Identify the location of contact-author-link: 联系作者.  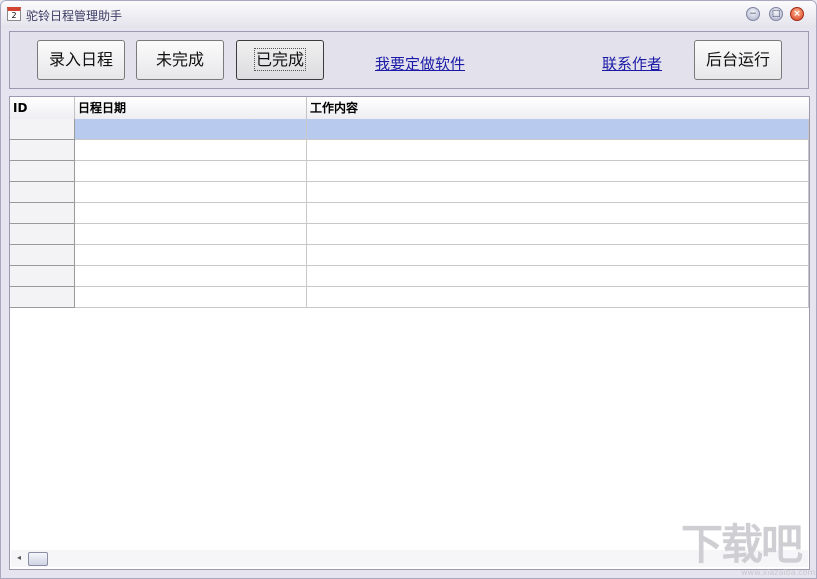
(632, 63).